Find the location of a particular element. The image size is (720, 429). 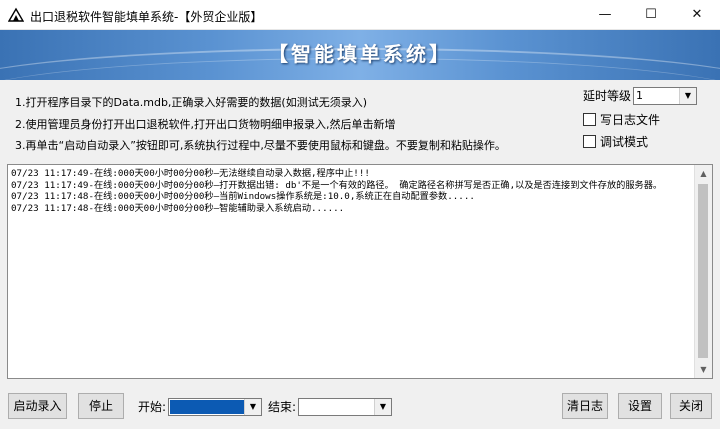

maximize-button: ☐ is located at coordinates (651, 15).